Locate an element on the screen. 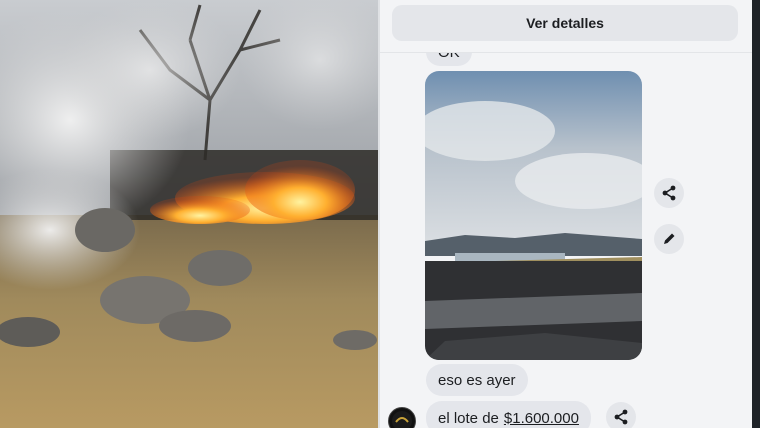 This screenshot has width=760, height=428. price-link: $1.600.000 is located at coordinates (541, 418).